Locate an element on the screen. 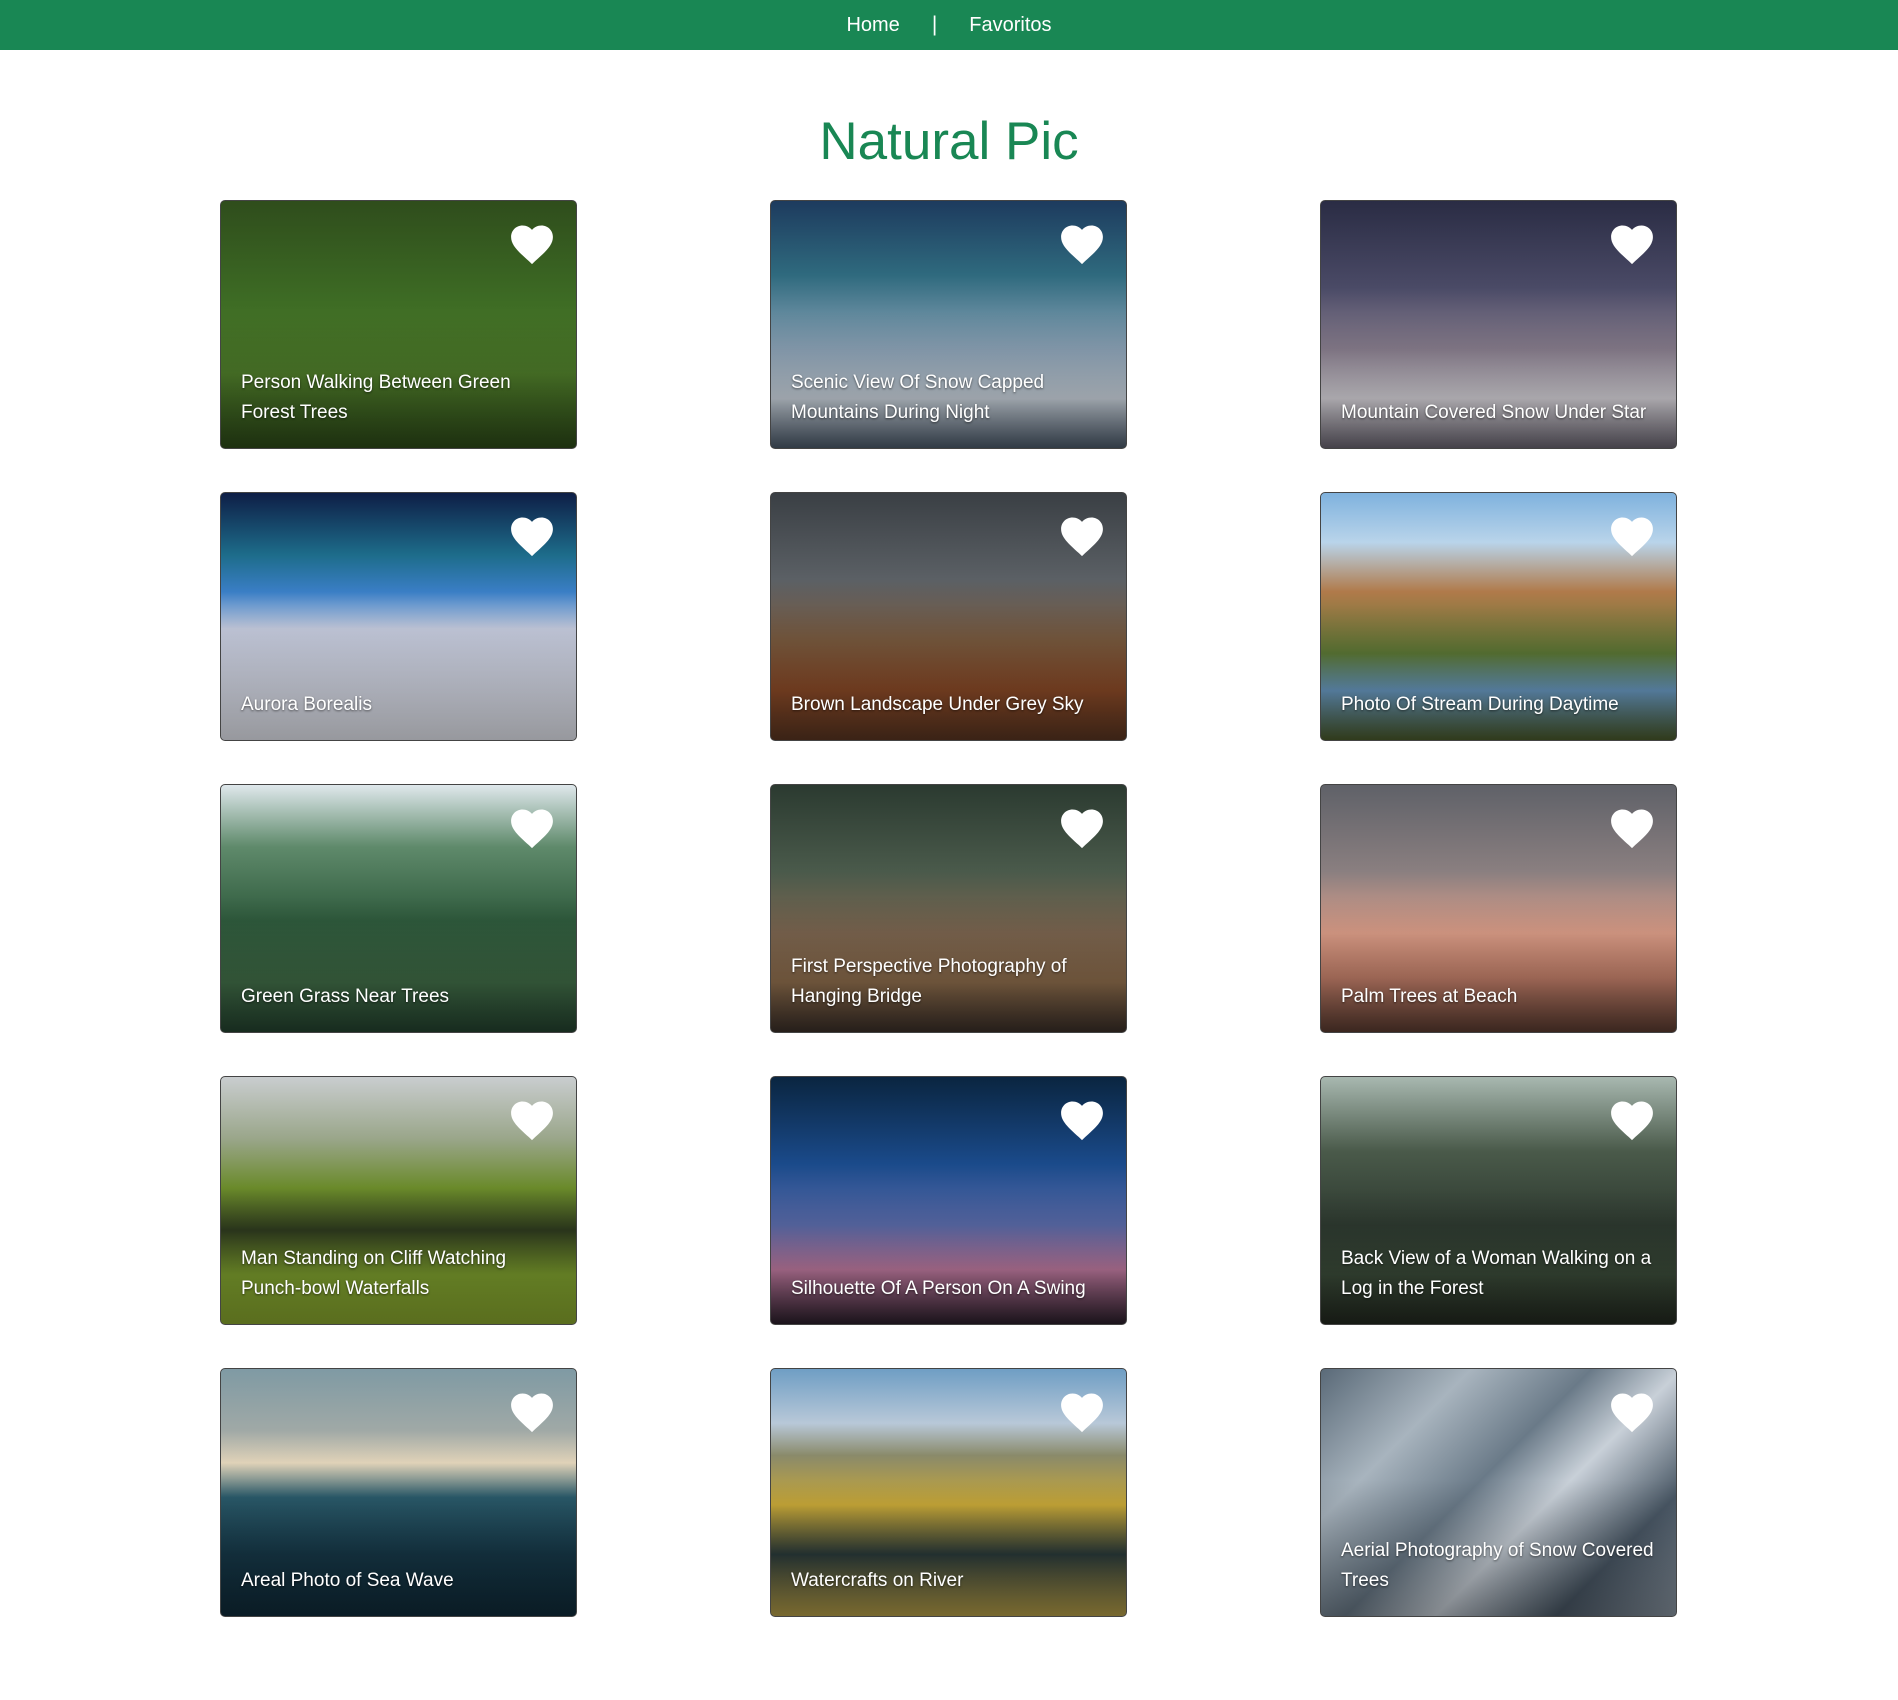  nav-favorites-link: Favoritos is located at coordinates (1010, 25).